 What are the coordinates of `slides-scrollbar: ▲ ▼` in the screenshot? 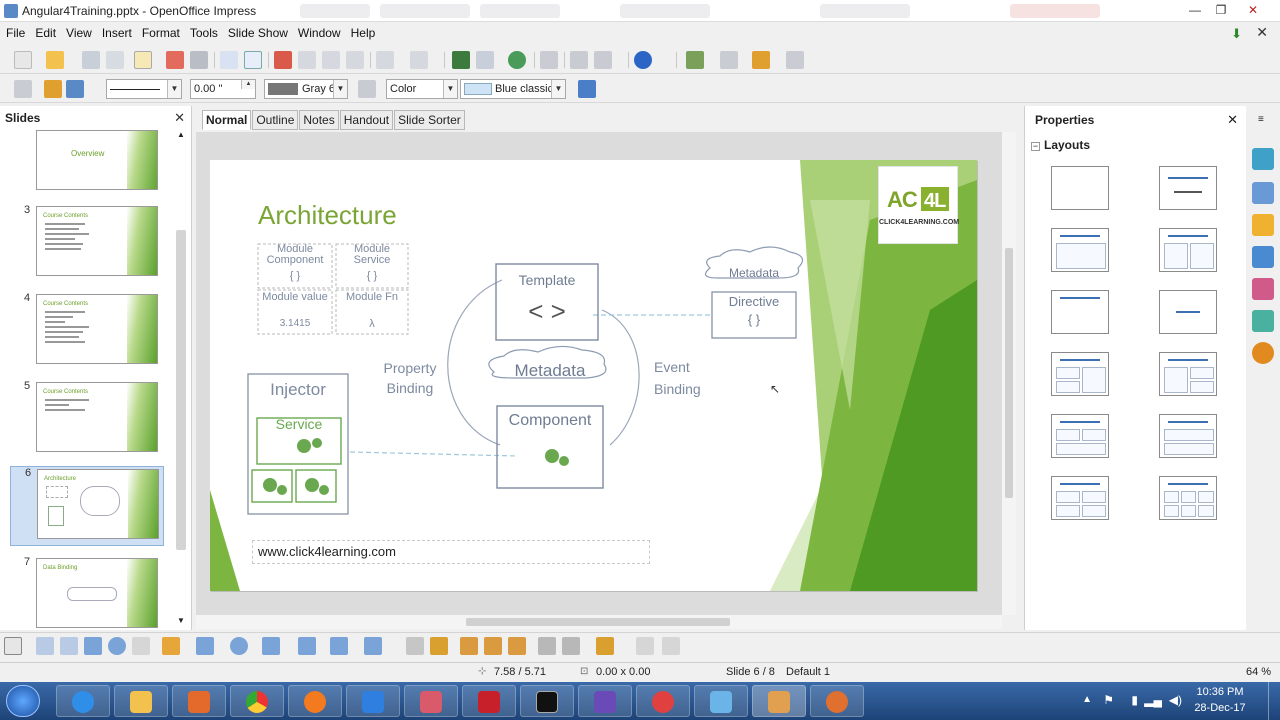 It's located at (181, 380).